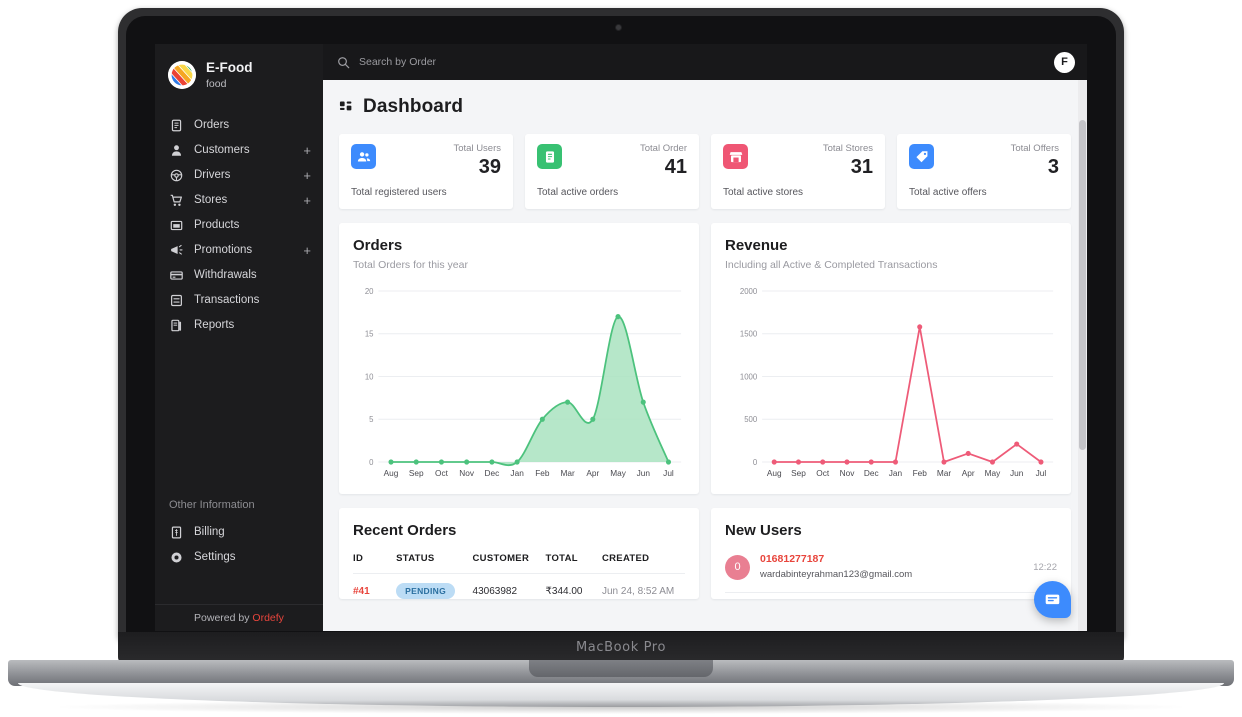 The height and width of the screenshot is (717, 1242). I want to click on svg-text: Jun, so click(644, 473).